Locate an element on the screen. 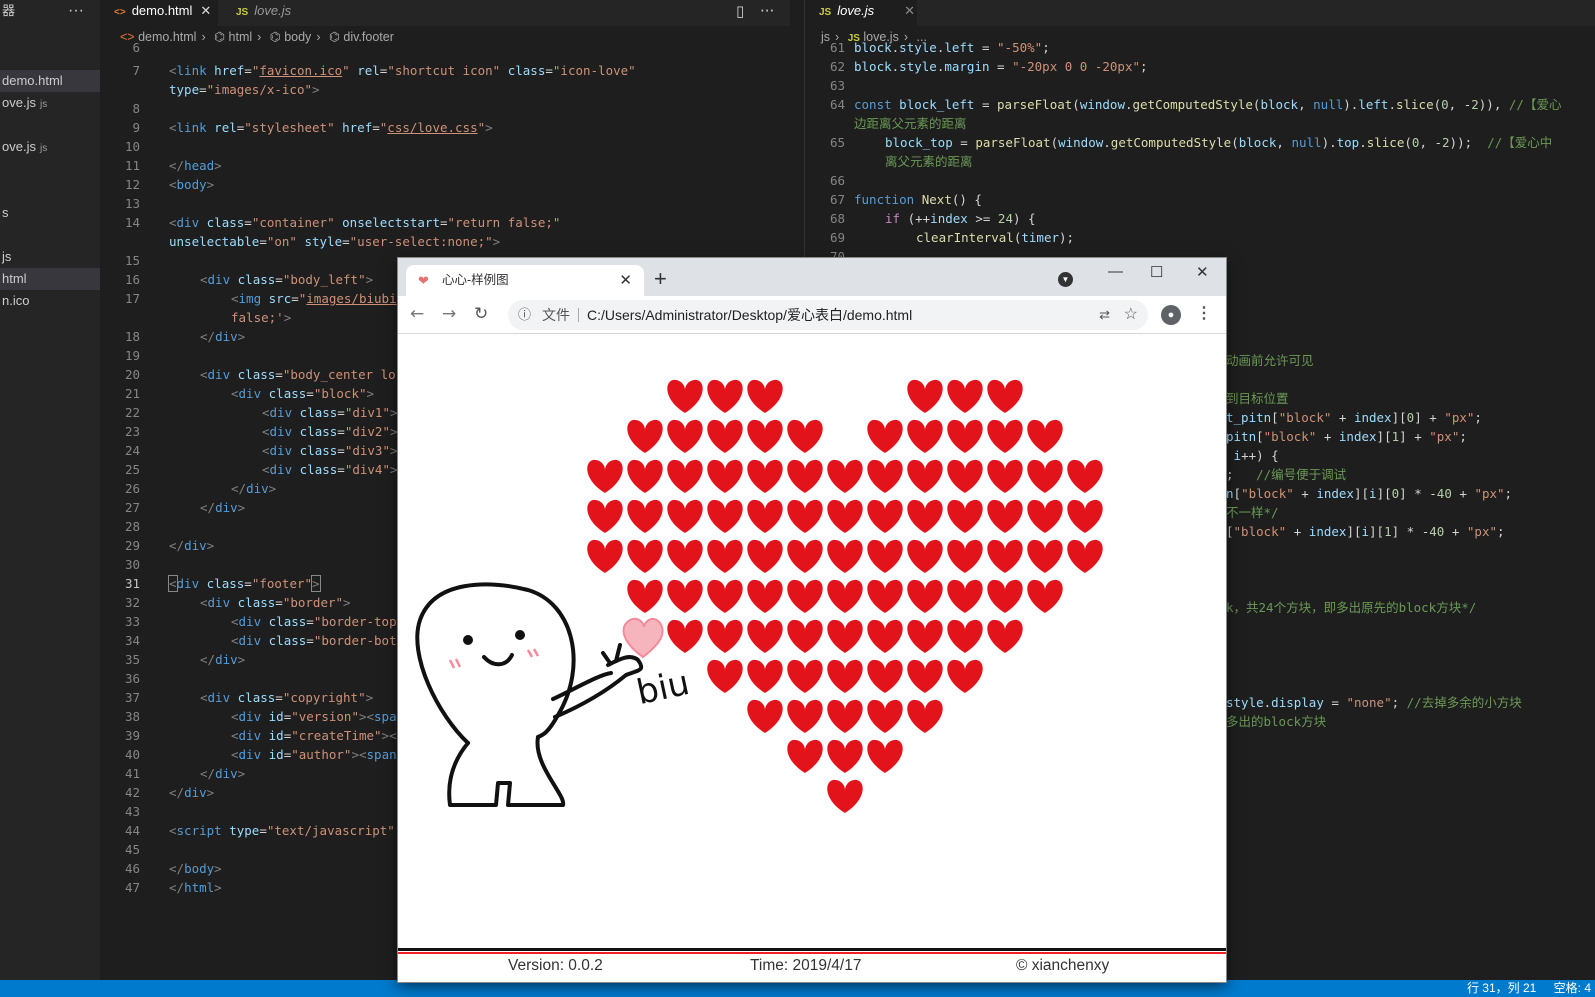  sidebar-item-demo-html: demo.html is located at coordinates (50, 81).